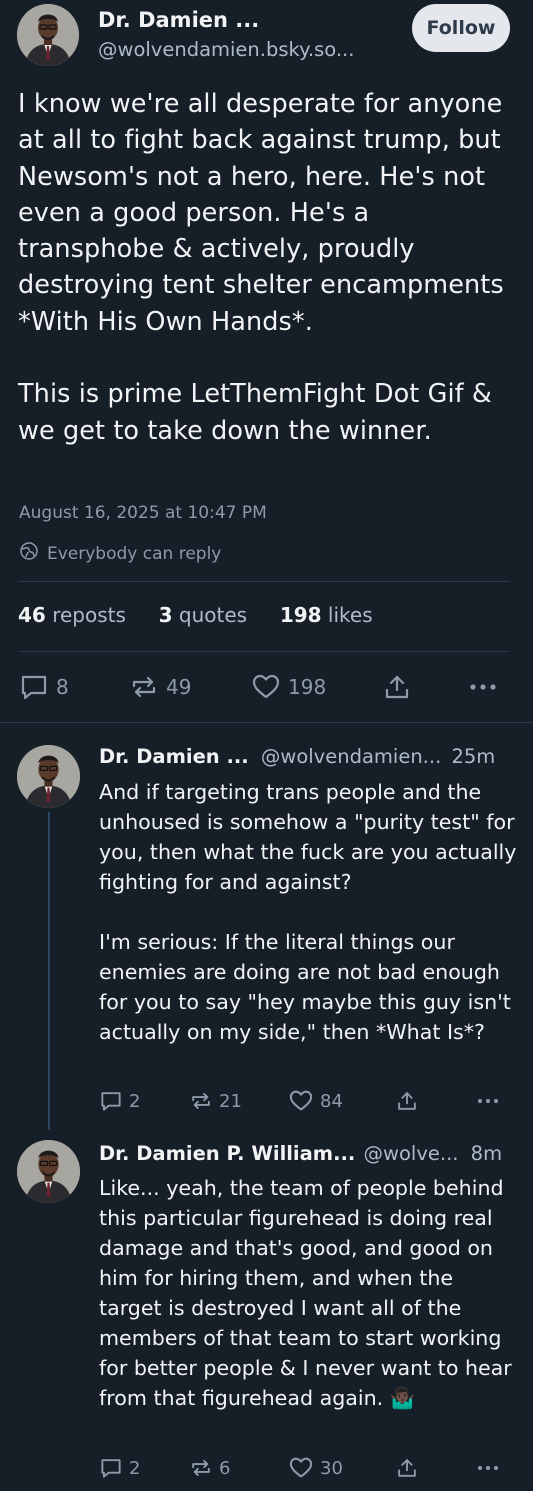 The height and width of the screenshot is (1491, 533). I want to click on like-button: 84, so click(316, 1101).